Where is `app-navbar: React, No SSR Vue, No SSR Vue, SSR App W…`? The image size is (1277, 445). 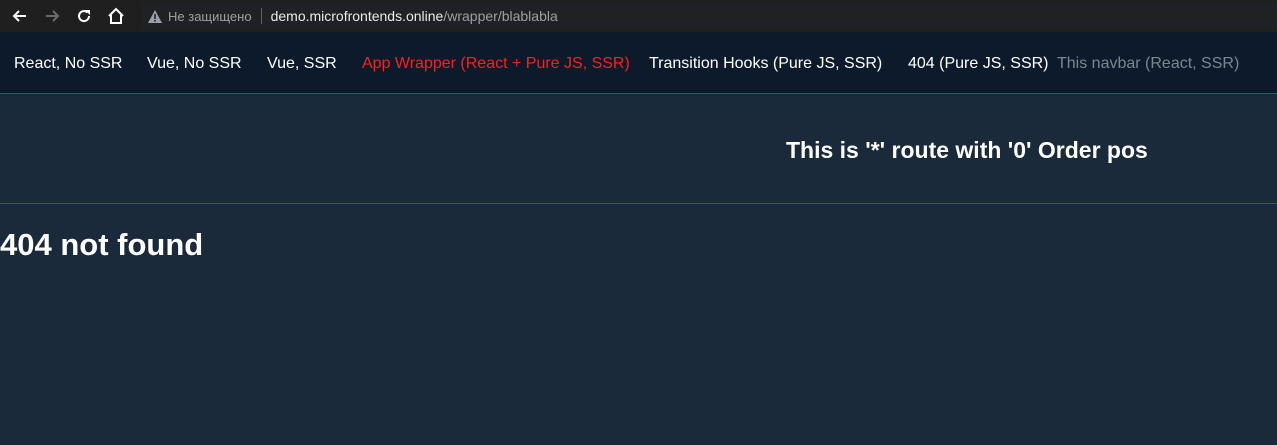
app-navbar: React, No SSR Vue, No SSR Vue, SSR App W… is located at coordinates (638, 63).